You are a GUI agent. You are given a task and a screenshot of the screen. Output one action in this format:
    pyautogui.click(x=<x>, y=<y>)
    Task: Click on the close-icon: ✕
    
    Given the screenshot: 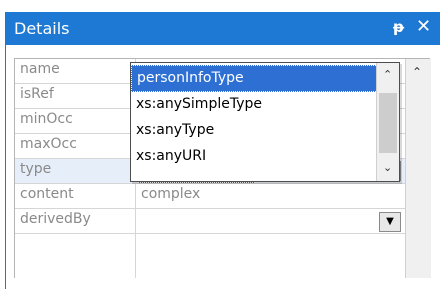 What is the action you would take?
    pyautogui.click(x=423, y=26)
    